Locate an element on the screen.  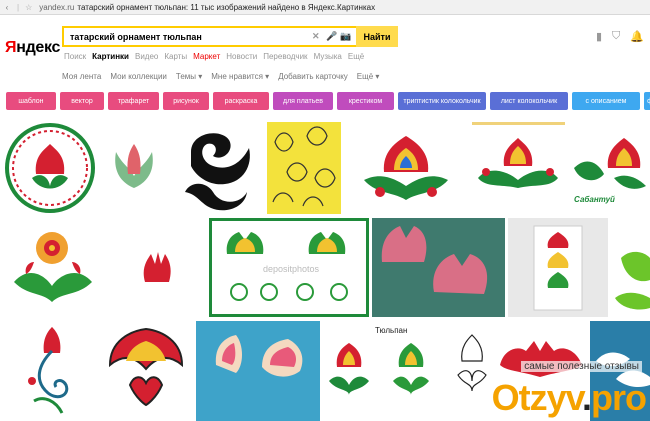
tab-music: Музыка is located at coordinates (328, 56).